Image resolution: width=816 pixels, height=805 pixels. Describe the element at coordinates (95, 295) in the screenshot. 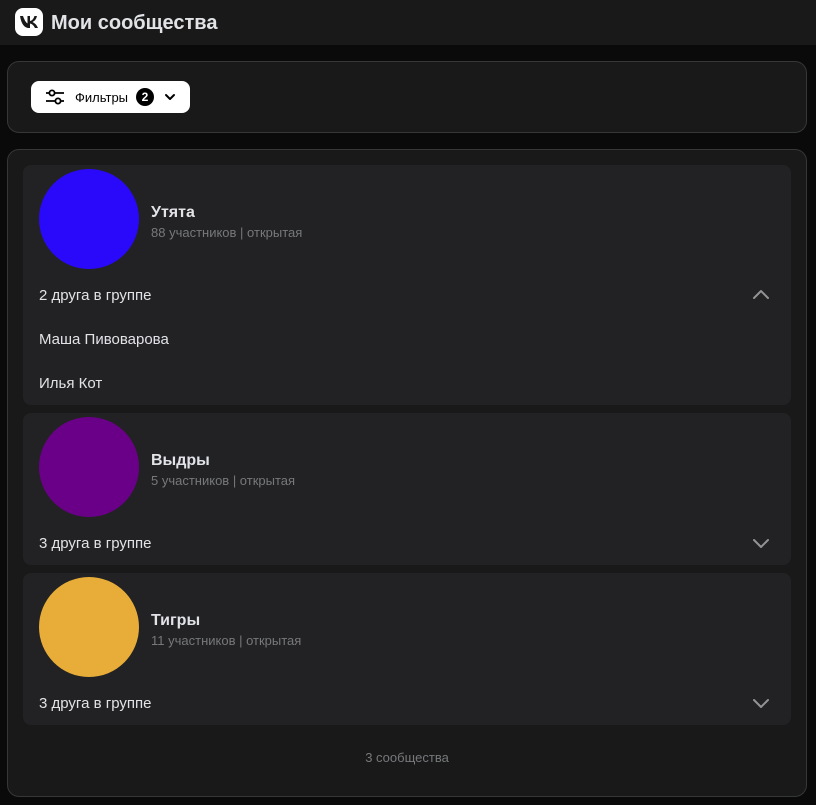

I see `friends-count-label: 2 друга в группе` at that location.